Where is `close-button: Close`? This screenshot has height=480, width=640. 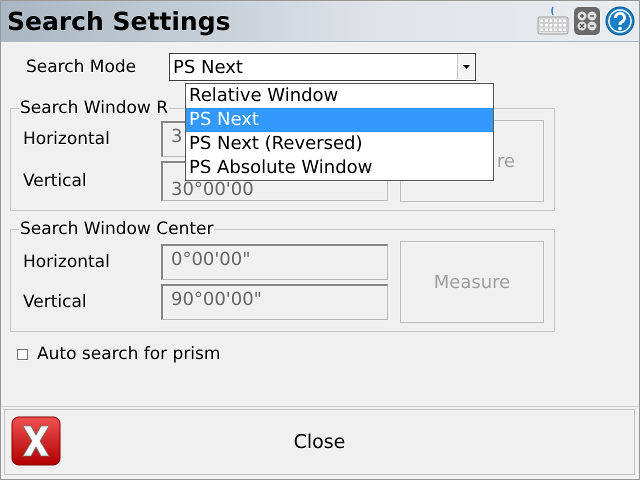
close-button: Close is located at coordinates (319, 442).